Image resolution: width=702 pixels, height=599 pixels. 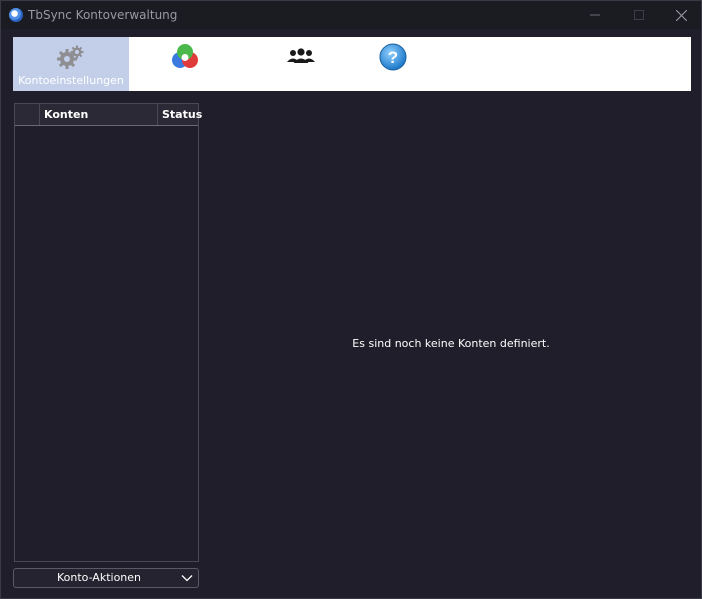 I want to click on help-icon: ?, so click(x=393, y=57).